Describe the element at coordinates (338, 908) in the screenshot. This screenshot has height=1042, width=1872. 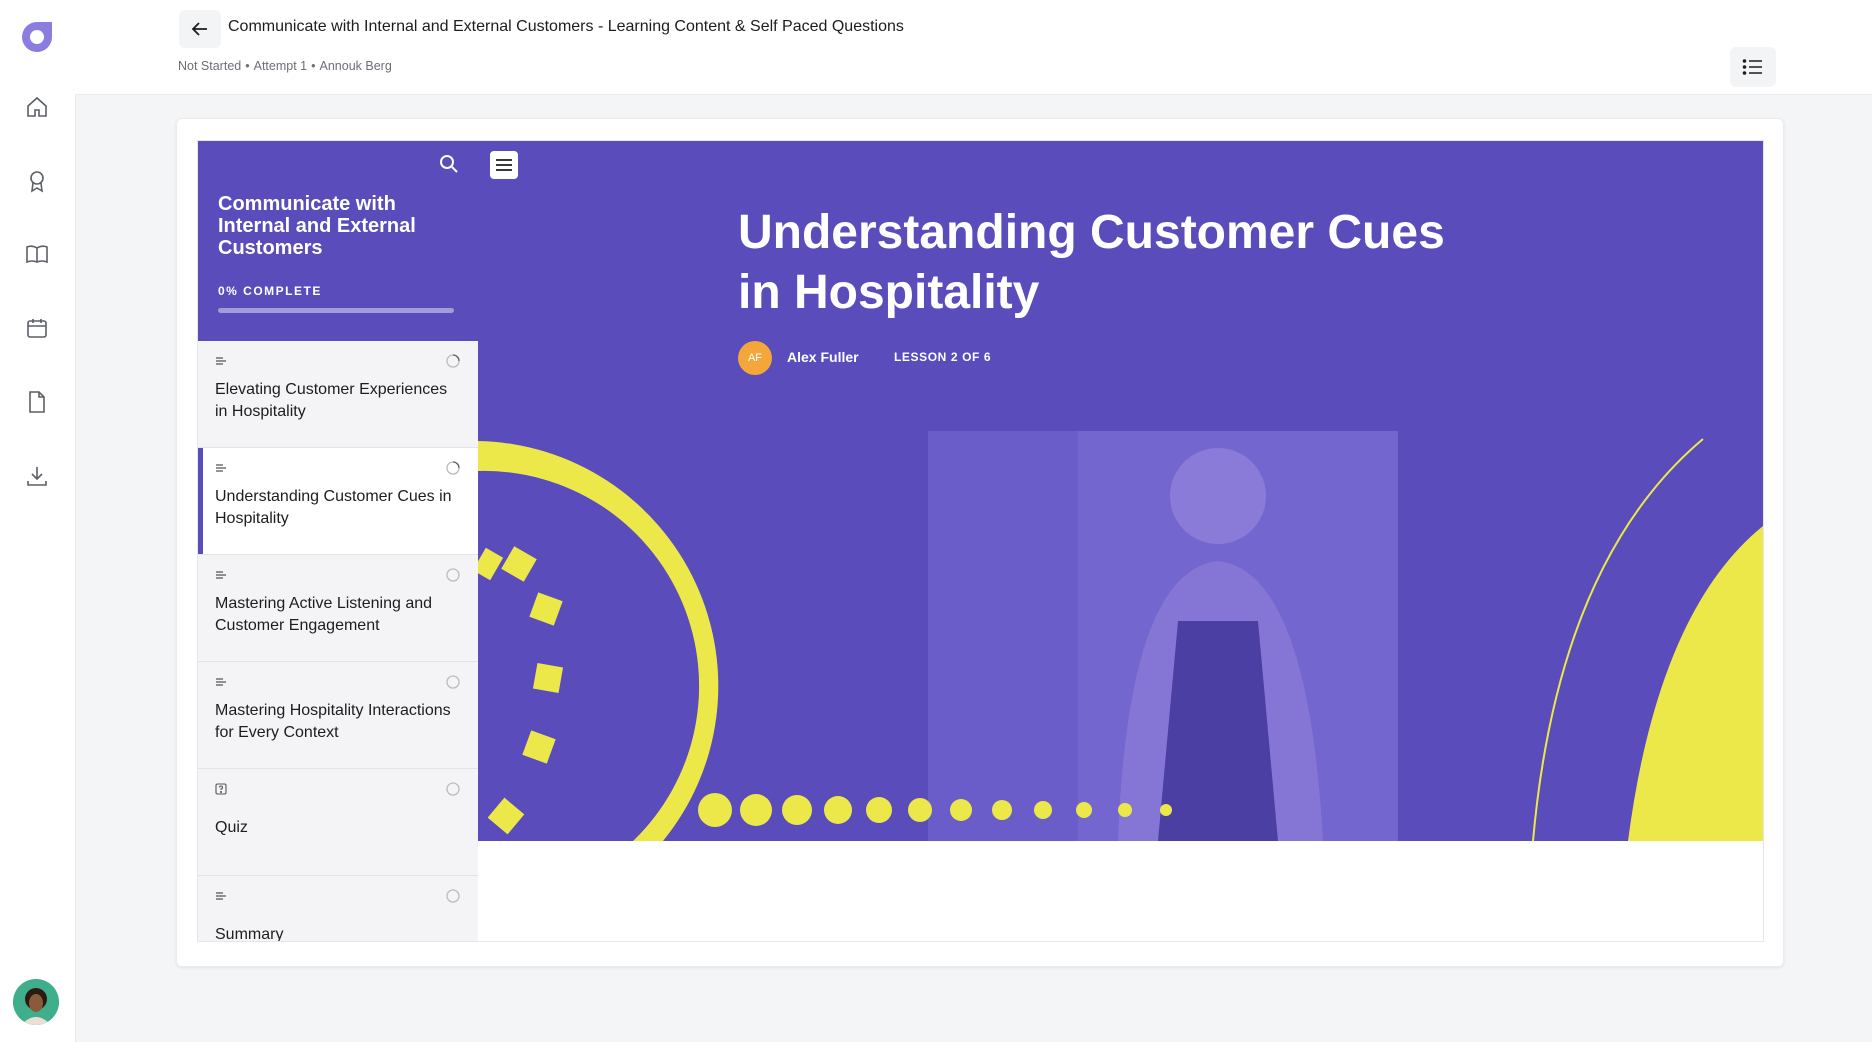
I see `lesson-item-summary: Summary` at that location.